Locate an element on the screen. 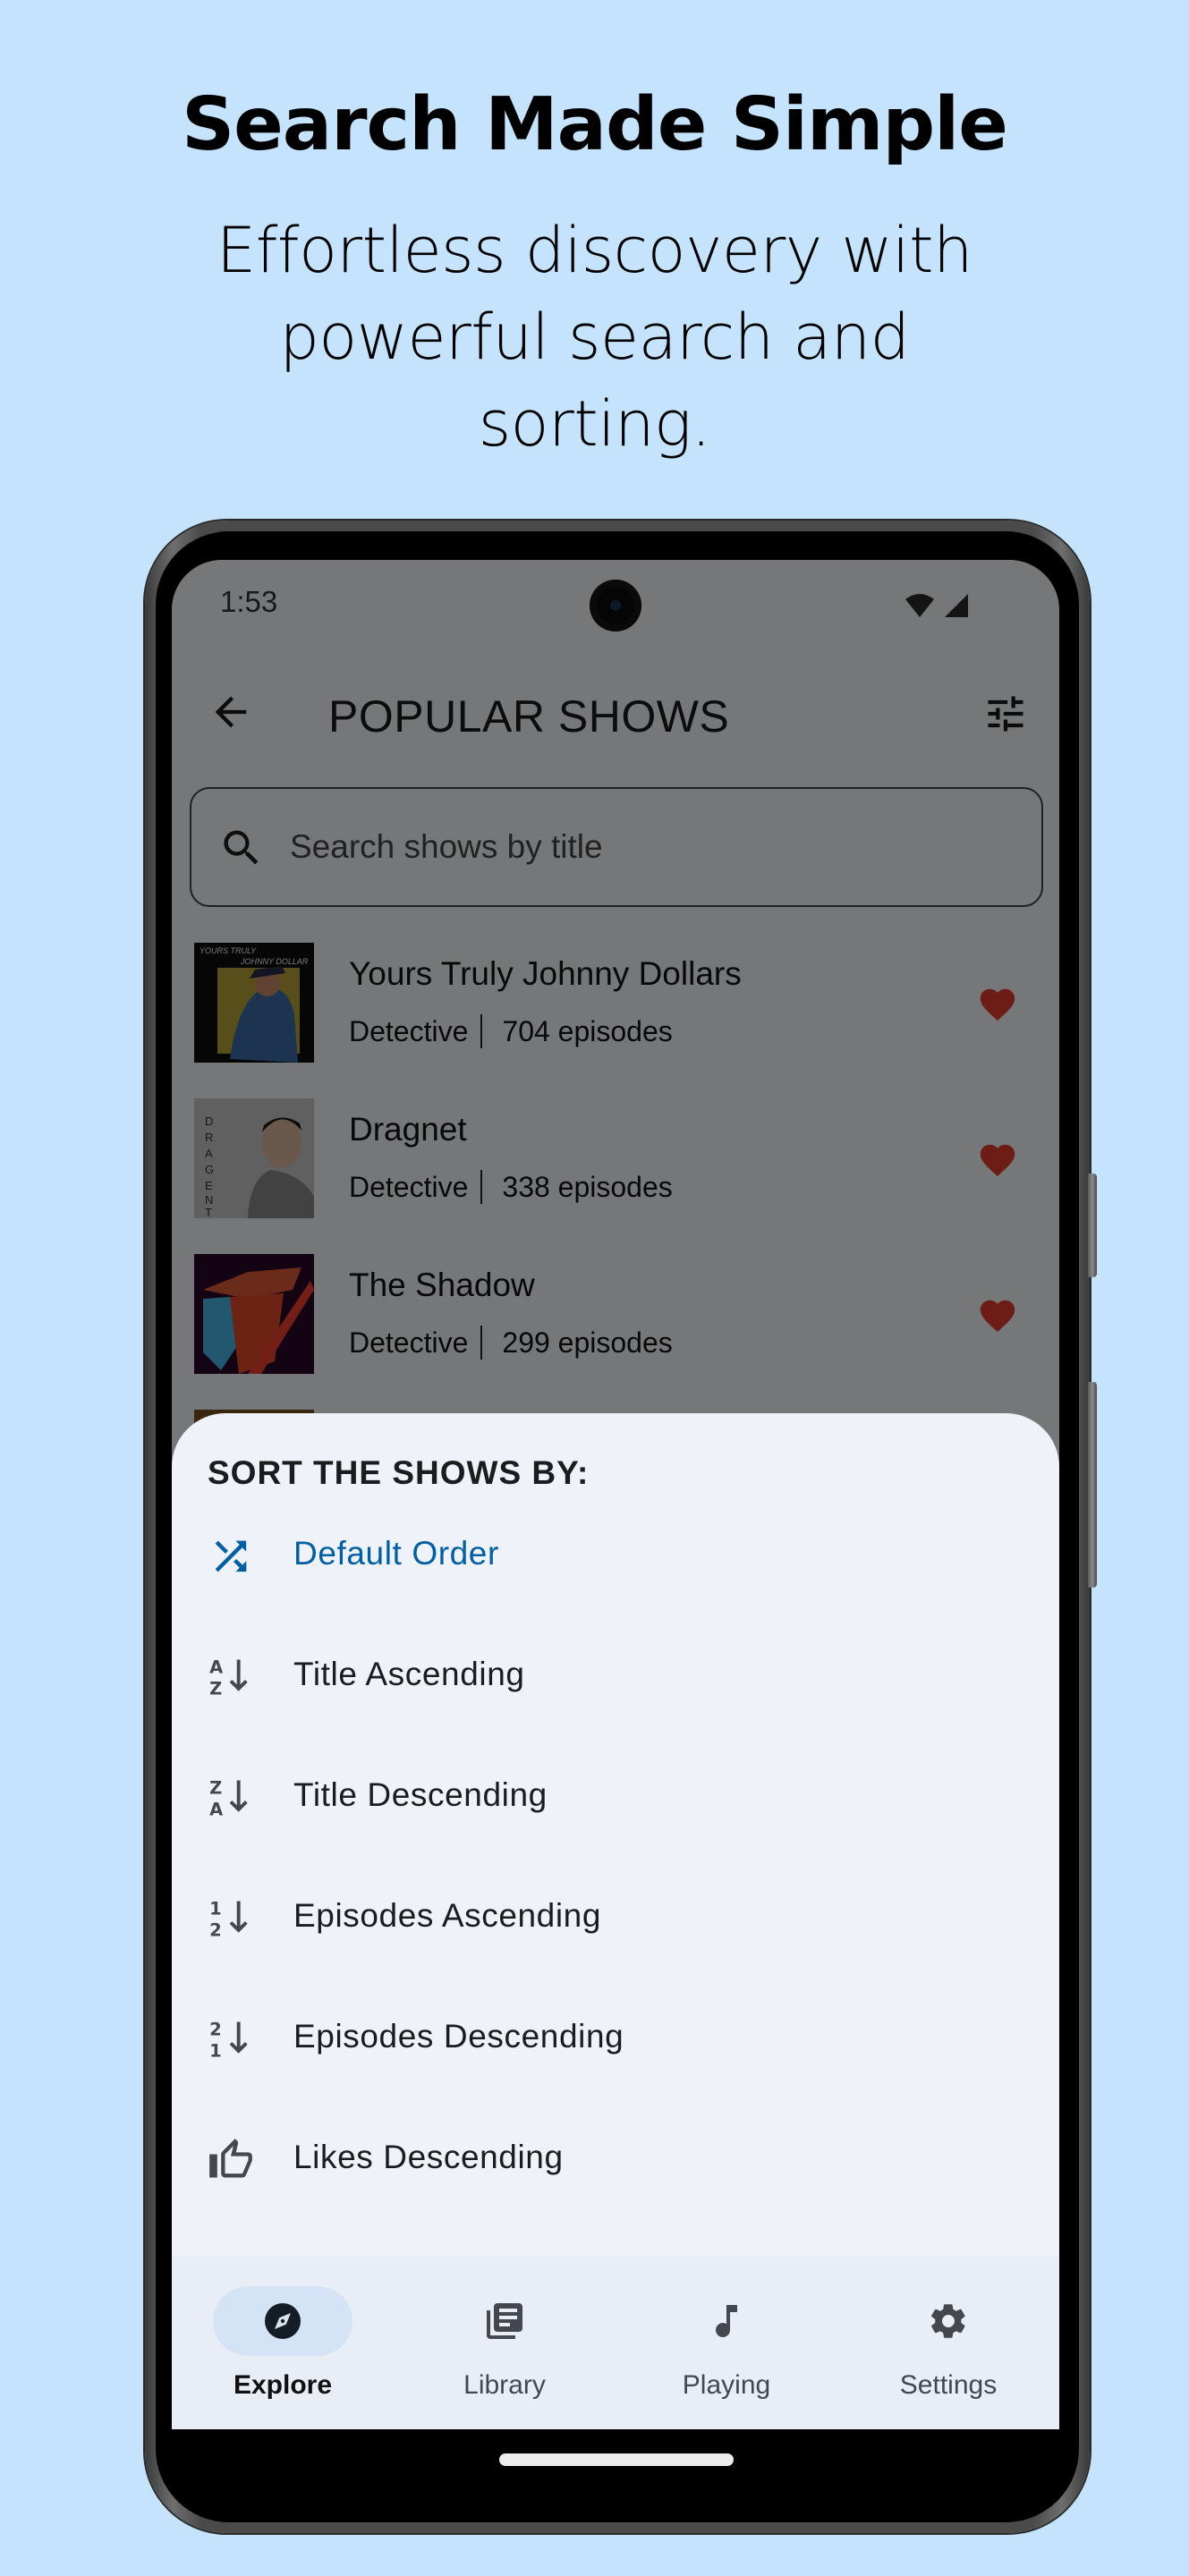 Image resolution: width=1189 pixels, height=2576 pixels. nav-item-explore: Explore is located at coordinates (283, 2342).